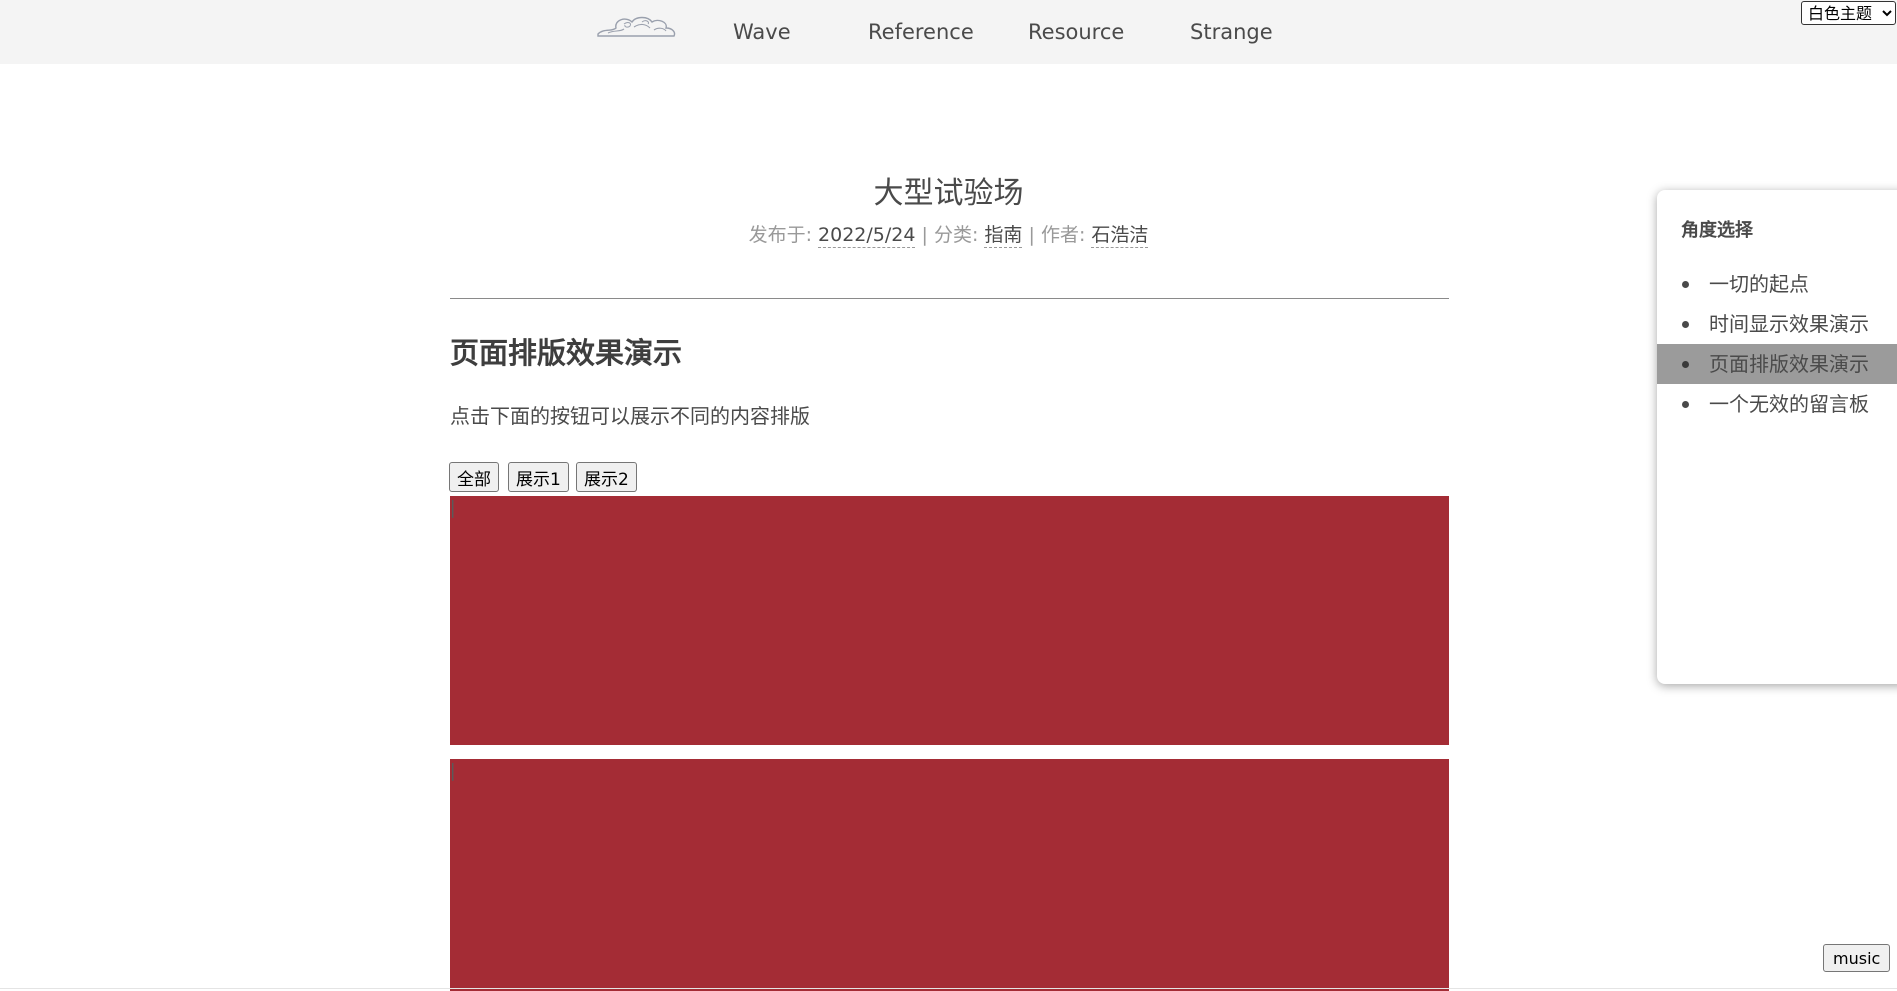 The height and width of the screenshot is (991, 1897). What do you see at coordinates (948, 988) in the screenshot?
I see `footer-divider` at bounding box center [948, 988].